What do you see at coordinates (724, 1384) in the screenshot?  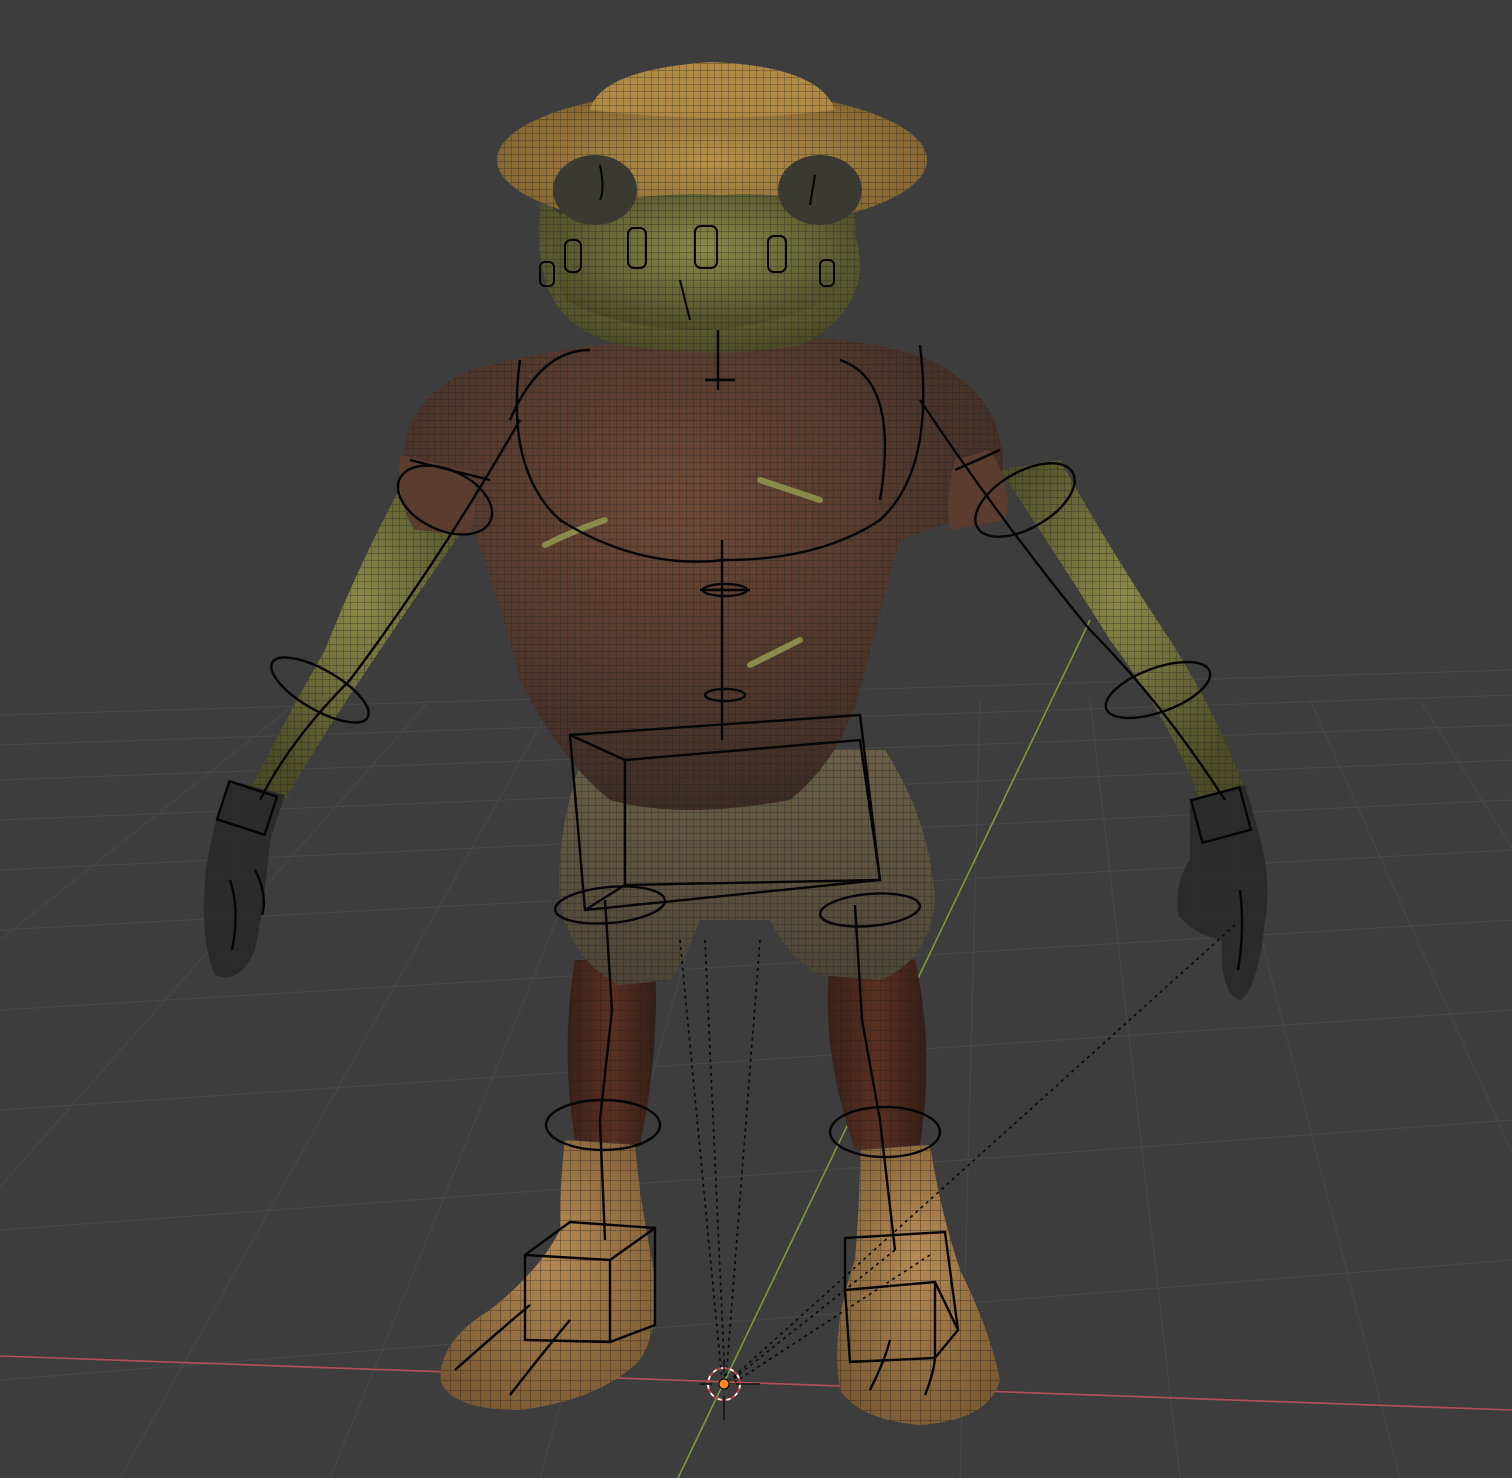 I see `object-origin-icon` at bounding box center [724, 1384].